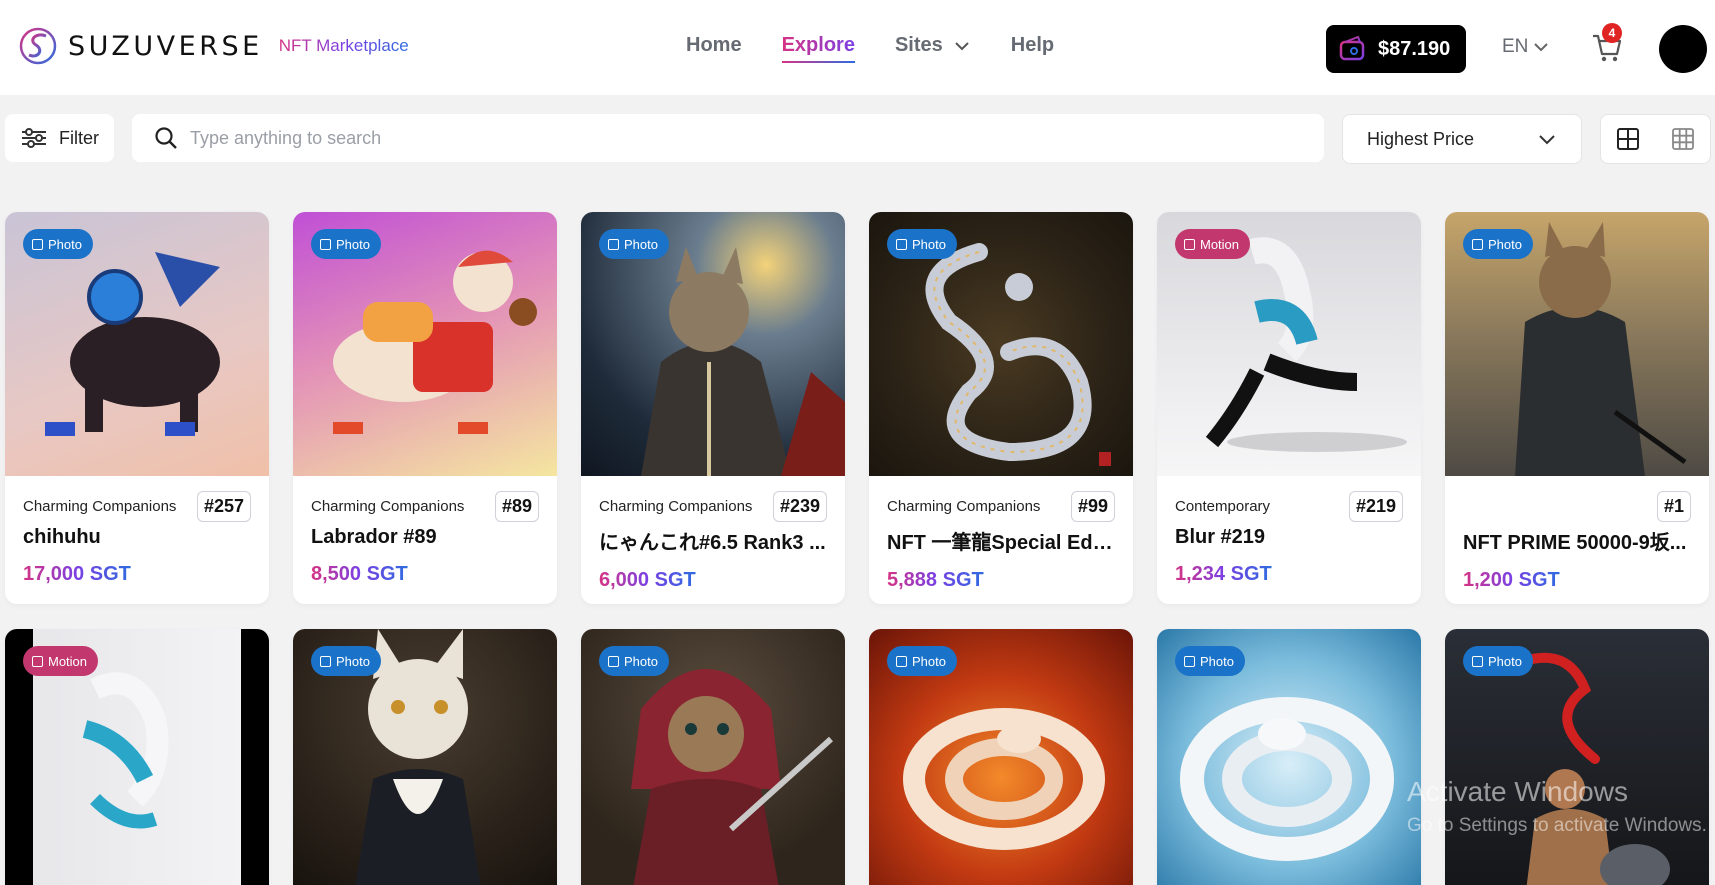 The image size is (1715, 885). What do you see at coordinates (59, 138) in the screenshot?
I see `filter-button: Filter` at bounding box center [59, 138].